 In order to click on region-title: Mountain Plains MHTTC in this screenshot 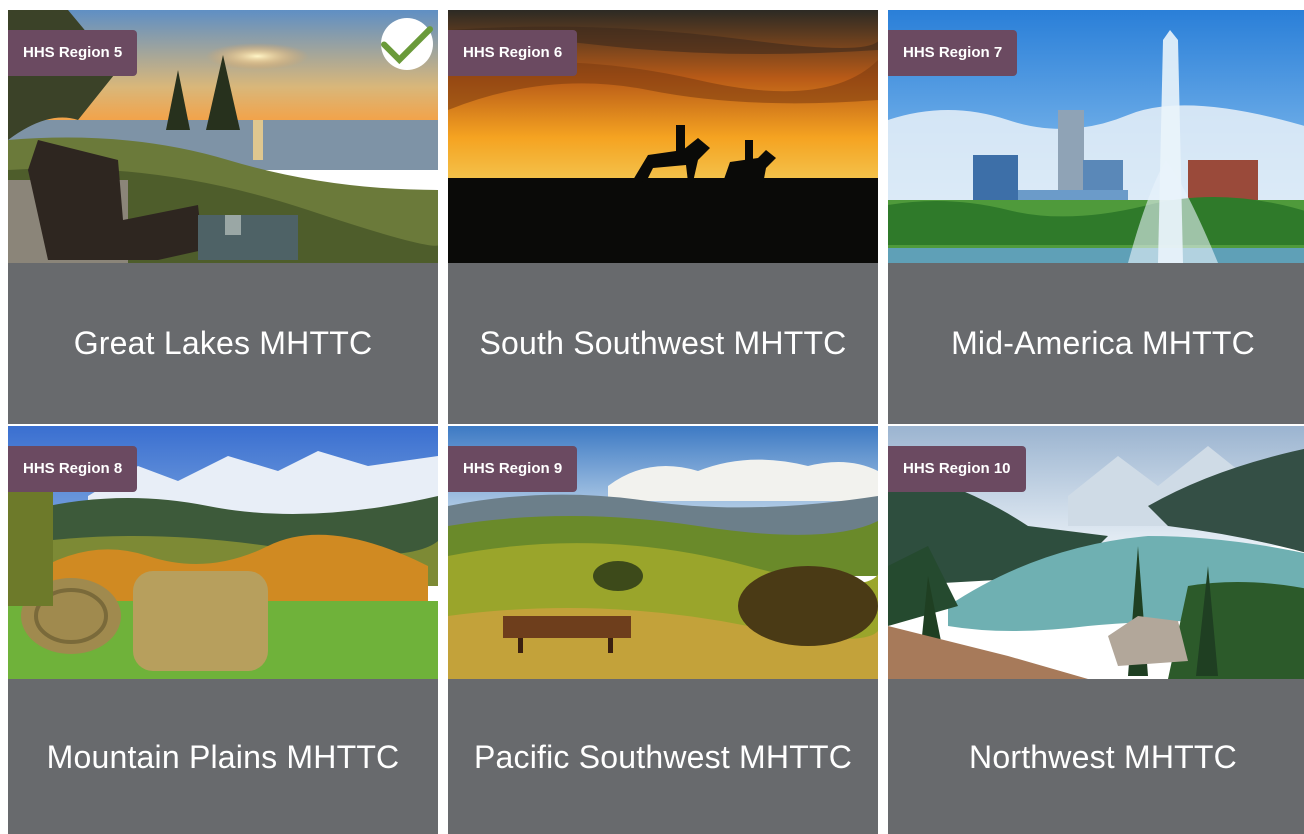, I will do `click(223, 756)`.